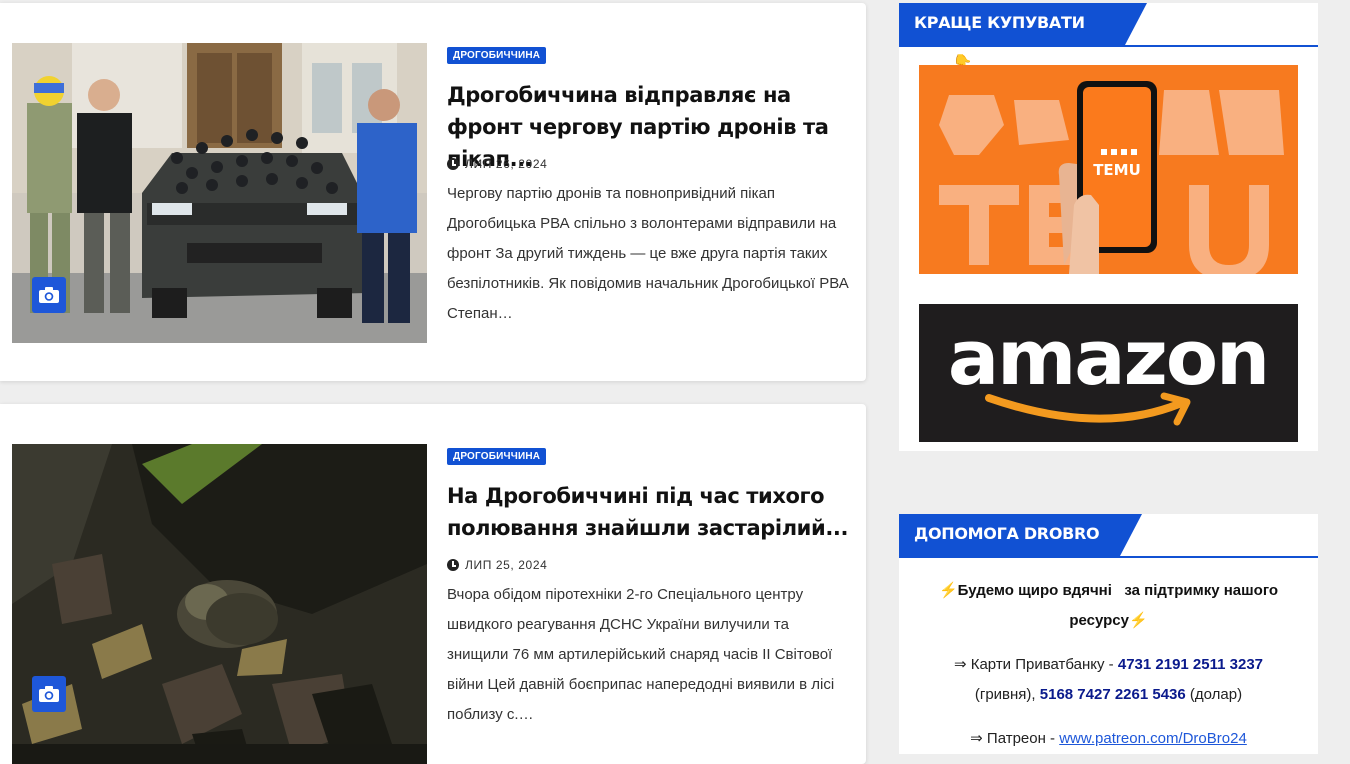  Describe the element at coordinates (1190, 664) in the screenshot. I see `card-number-uah: 4731 2191 2511 3237` at that location.